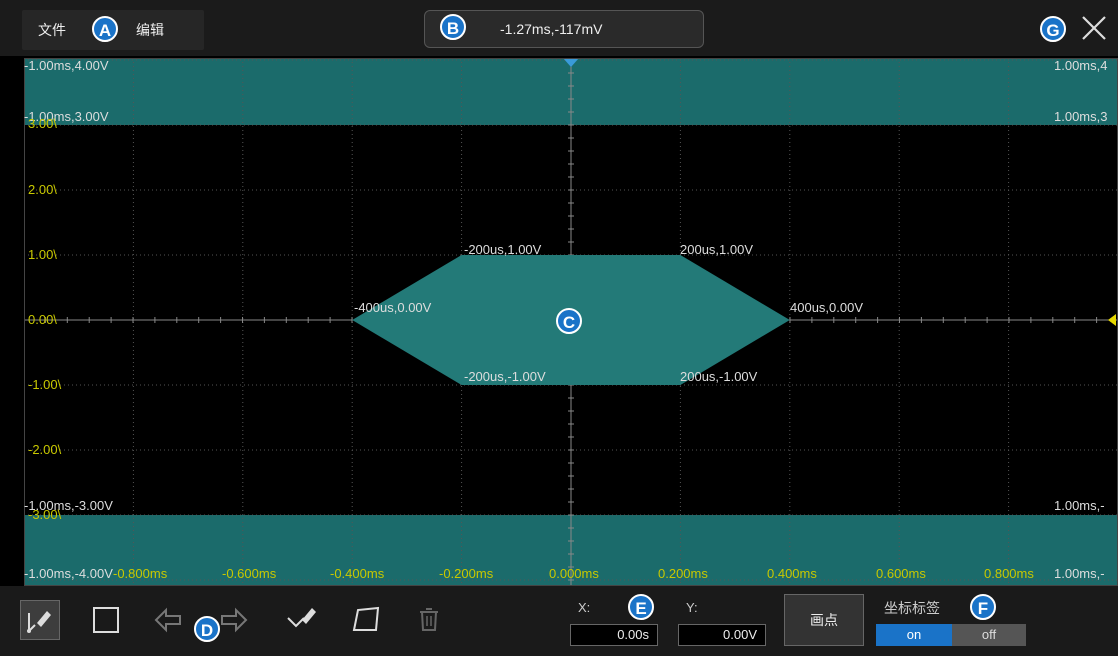 This screenshot has width=1118, height=656. I want to click on vertex-label: -200us,1.00V, so click(503, 249).